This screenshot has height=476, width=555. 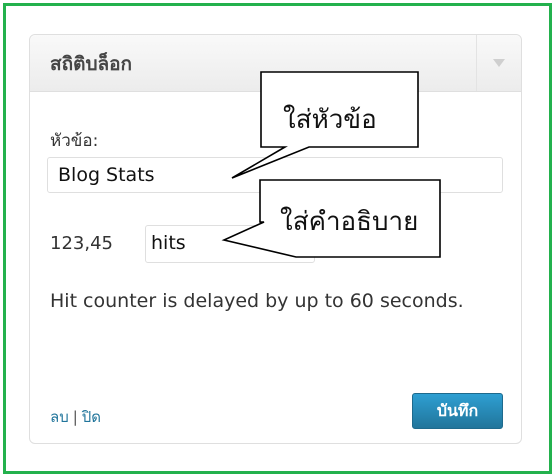 What do you see at coordinates (91, 64) in the screenshot?
I see `widget-title: สถิติบล็อก` at bounding box center [91, 64].